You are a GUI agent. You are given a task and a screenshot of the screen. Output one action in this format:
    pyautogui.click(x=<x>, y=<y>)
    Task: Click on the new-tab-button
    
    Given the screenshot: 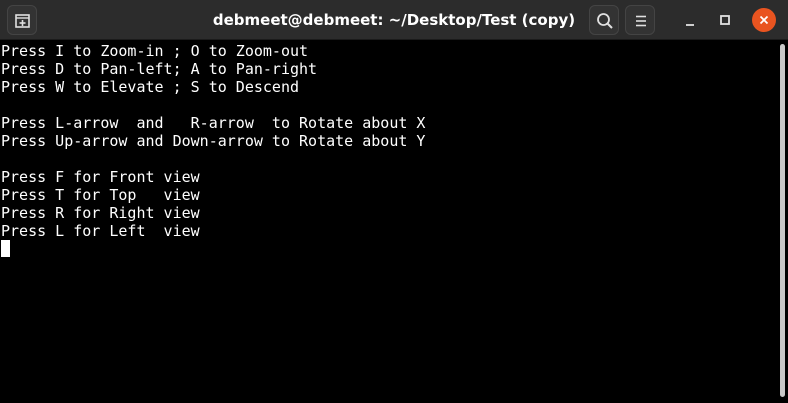 What is the action you would take?
    pyautogui.click(x=22, y=20)
    